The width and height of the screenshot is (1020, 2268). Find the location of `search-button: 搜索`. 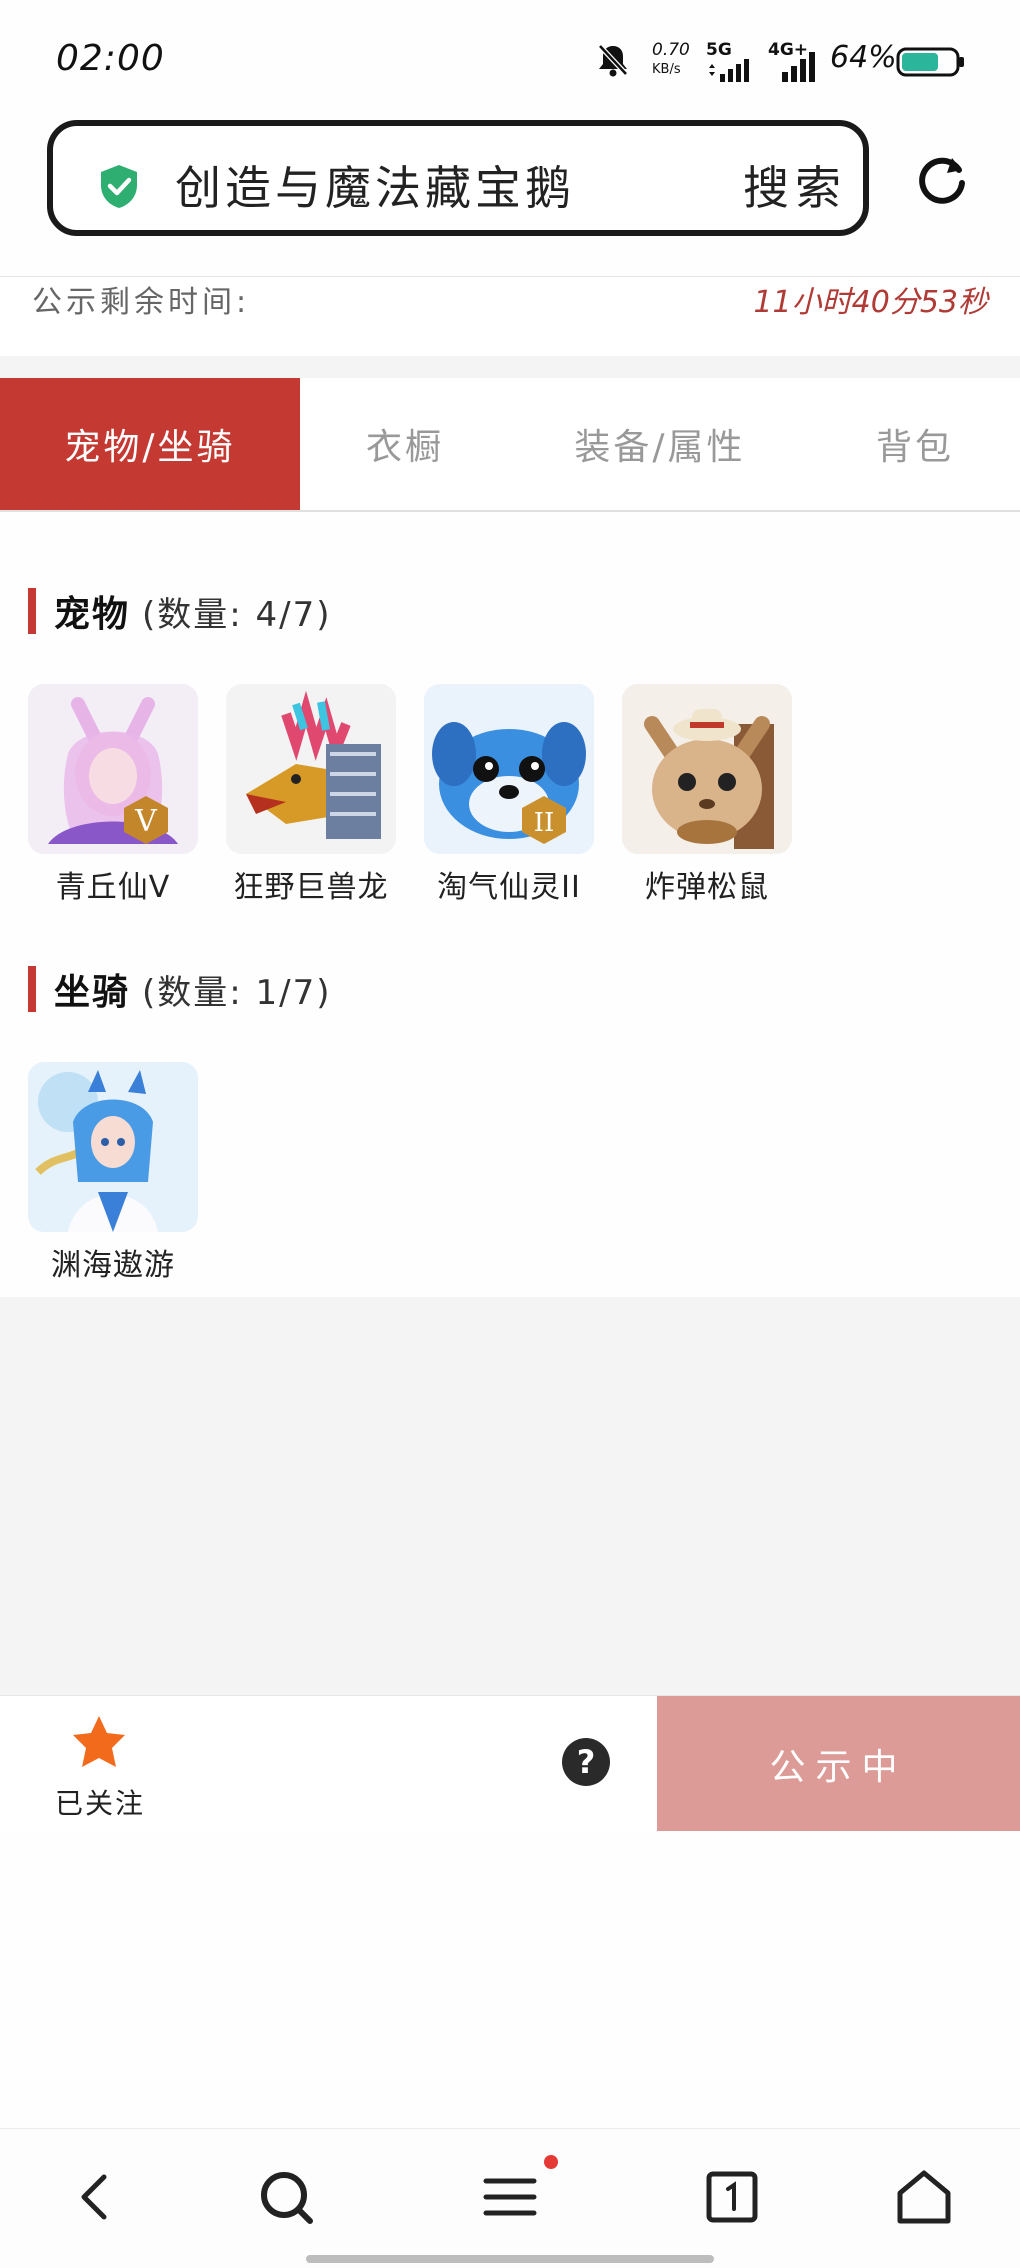

search-button: 搜索 is located at coordinates (795, 185).